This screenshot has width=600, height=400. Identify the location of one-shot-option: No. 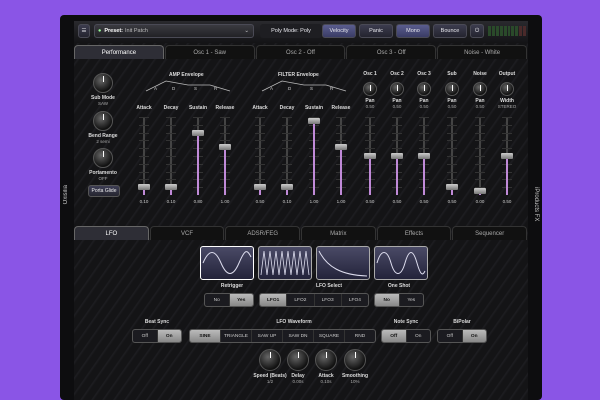
(387, 300).